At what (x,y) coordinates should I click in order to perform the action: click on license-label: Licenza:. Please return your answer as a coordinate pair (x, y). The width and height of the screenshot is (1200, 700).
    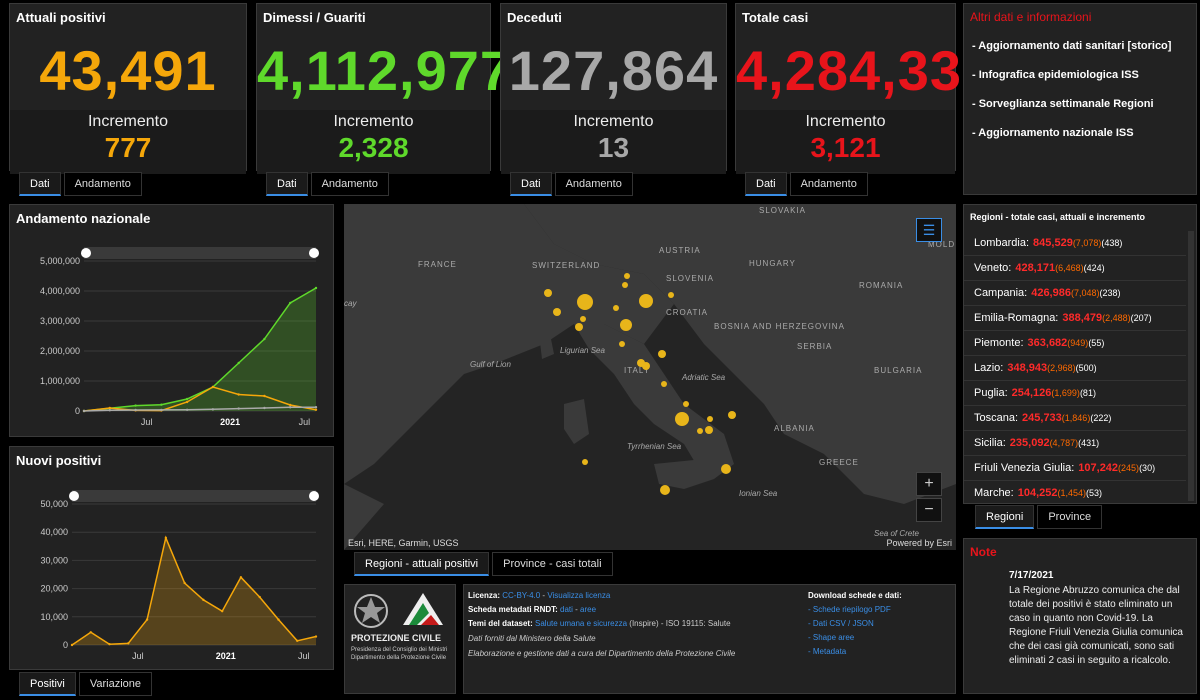
    Looking at the image, I should click on (484, 595).